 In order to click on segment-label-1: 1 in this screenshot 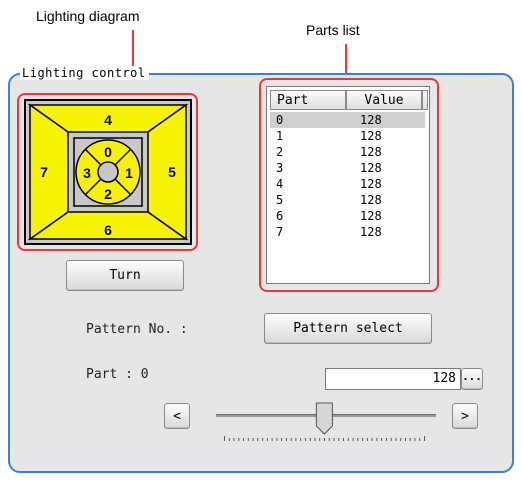, I will do `click(129, 173)`.